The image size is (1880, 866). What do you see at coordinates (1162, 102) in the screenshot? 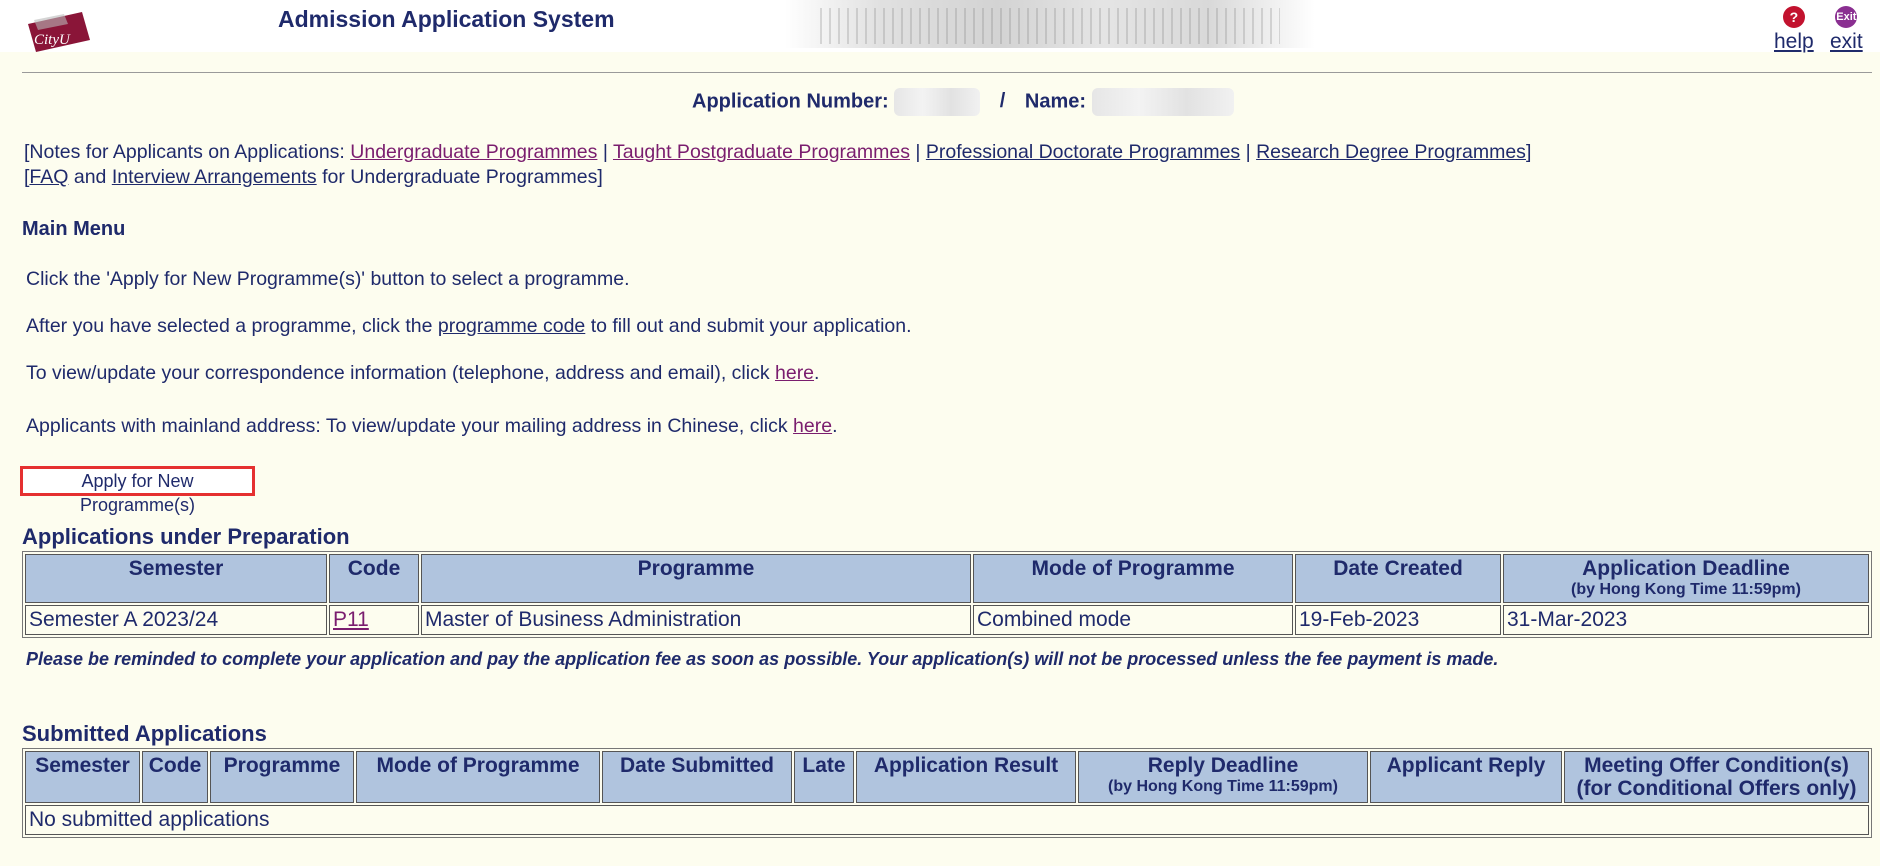
I see `name-value-redacted` at bounding box center [1162, 102].